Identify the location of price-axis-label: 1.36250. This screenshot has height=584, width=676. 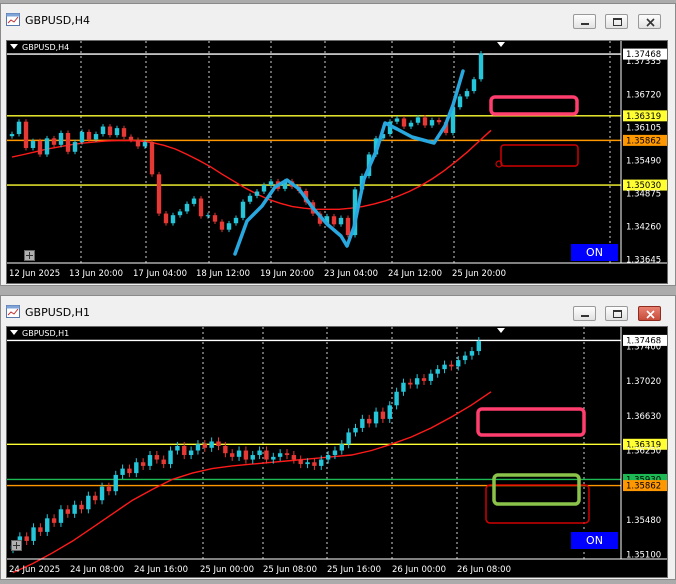
(643, 452).